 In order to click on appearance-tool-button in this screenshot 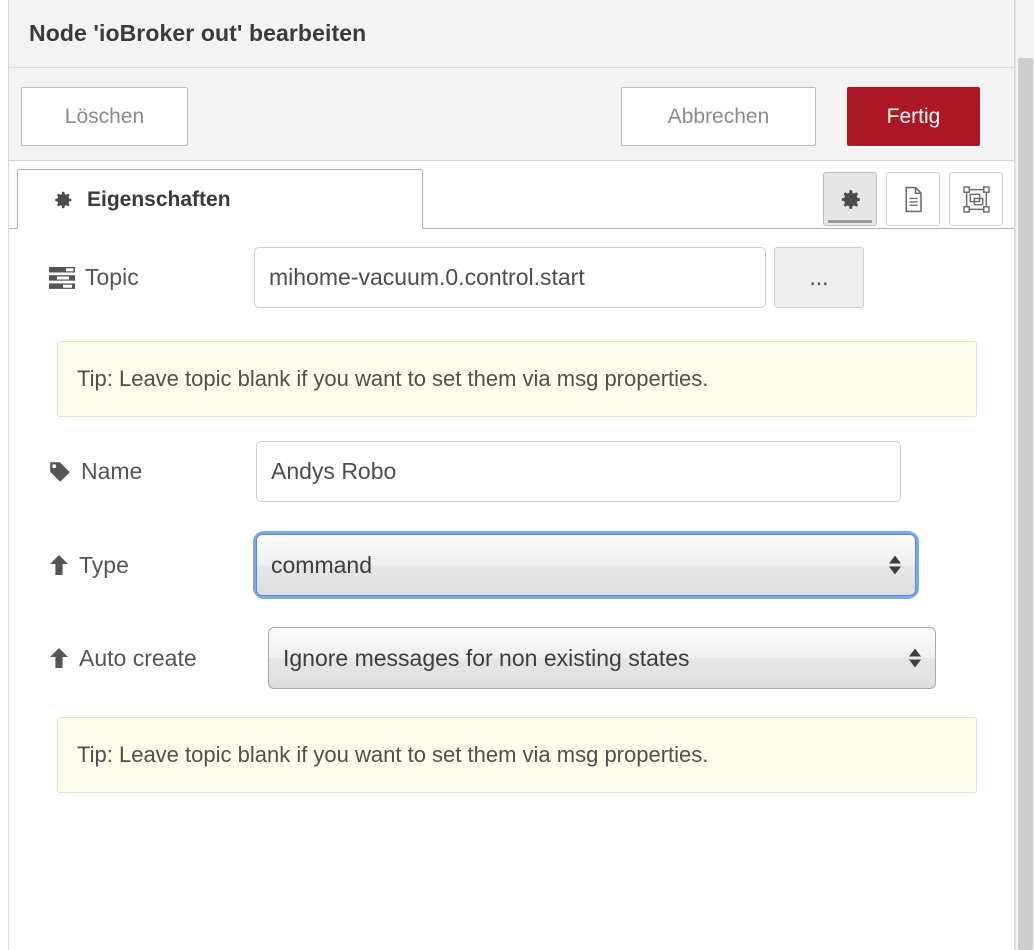, I will do `click(976, 199)`.